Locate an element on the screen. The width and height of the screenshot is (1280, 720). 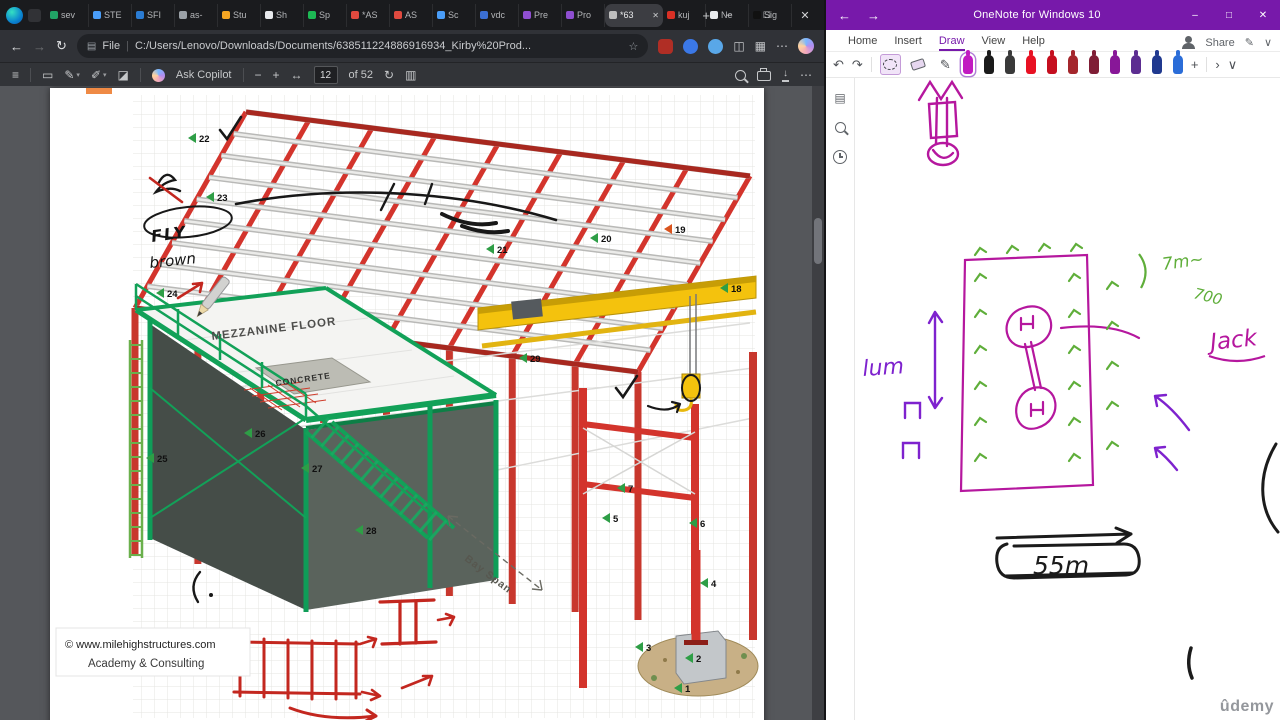
tab-draw: Draw is located at coordinates (951, 43).